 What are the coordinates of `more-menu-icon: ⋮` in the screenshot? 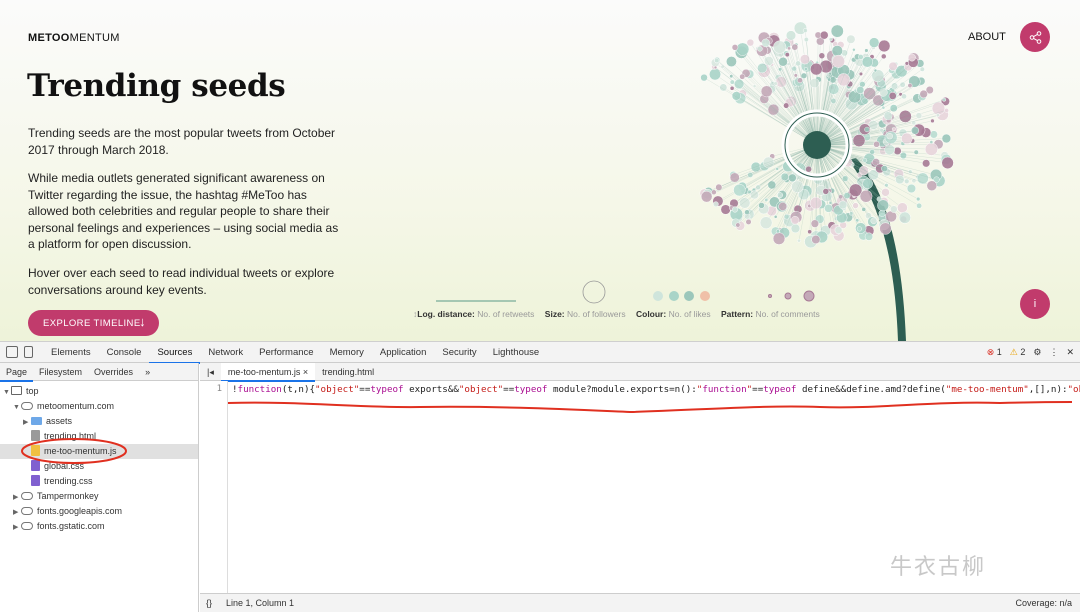 It's located at (1053, 352).